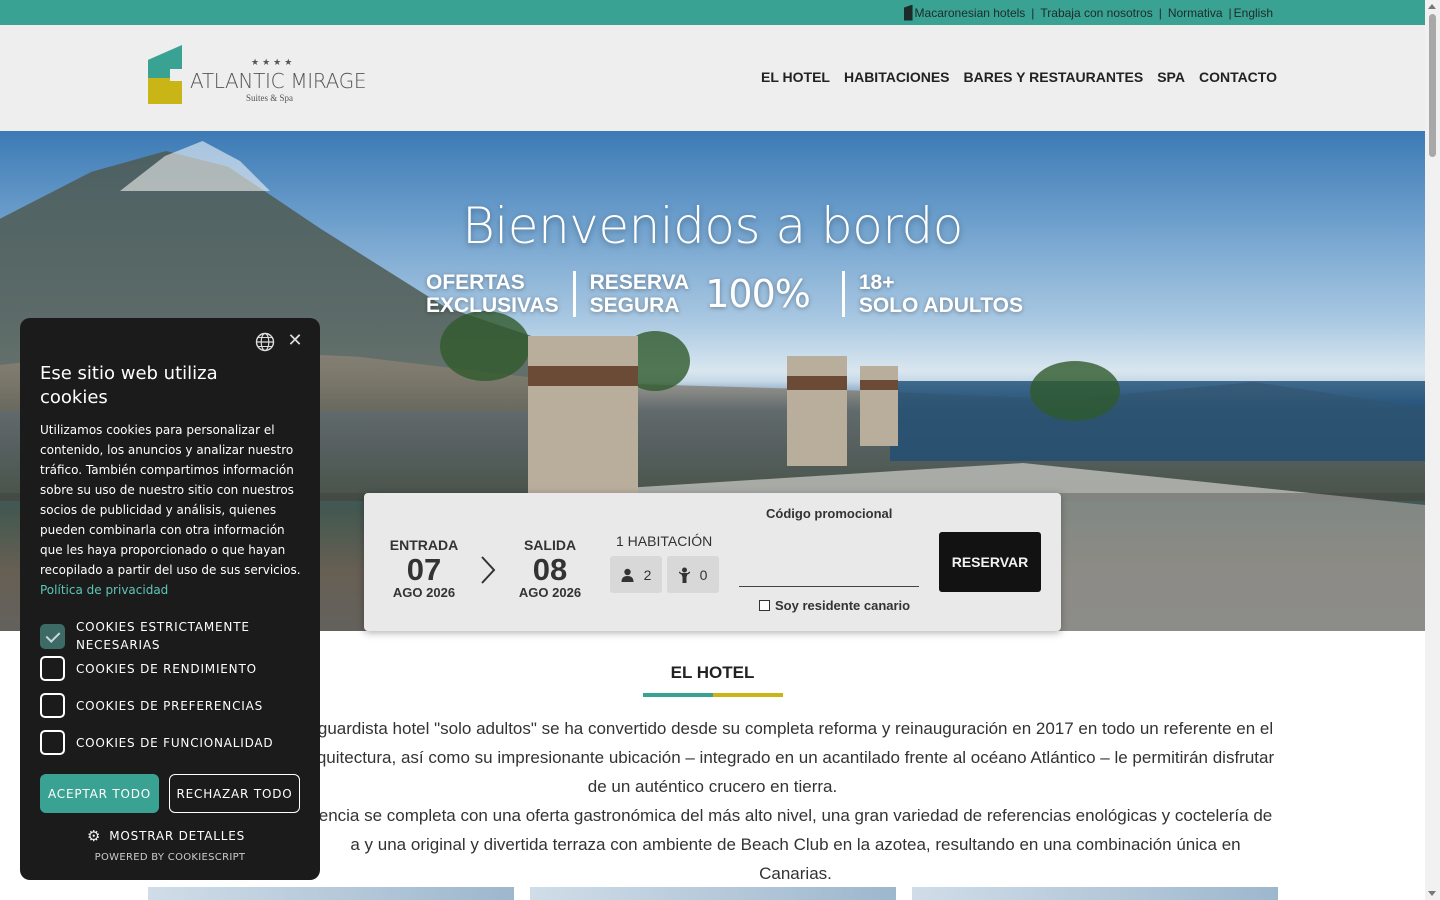  Describe the element at coordinates (684, 575) in the screenshot. I see `child-icon` at that location.